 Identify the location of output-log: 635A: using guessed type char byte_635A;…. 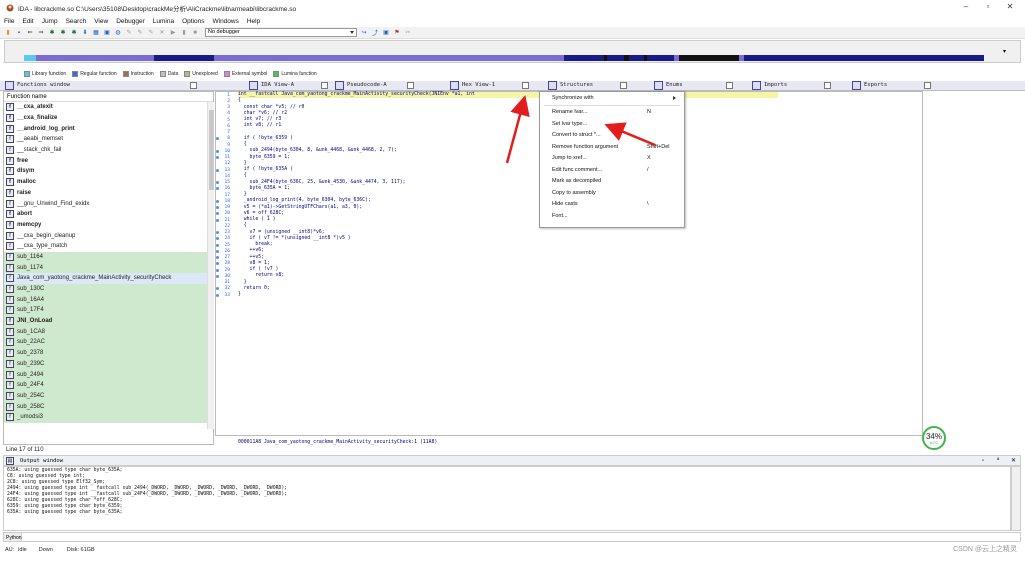
(507, 498).